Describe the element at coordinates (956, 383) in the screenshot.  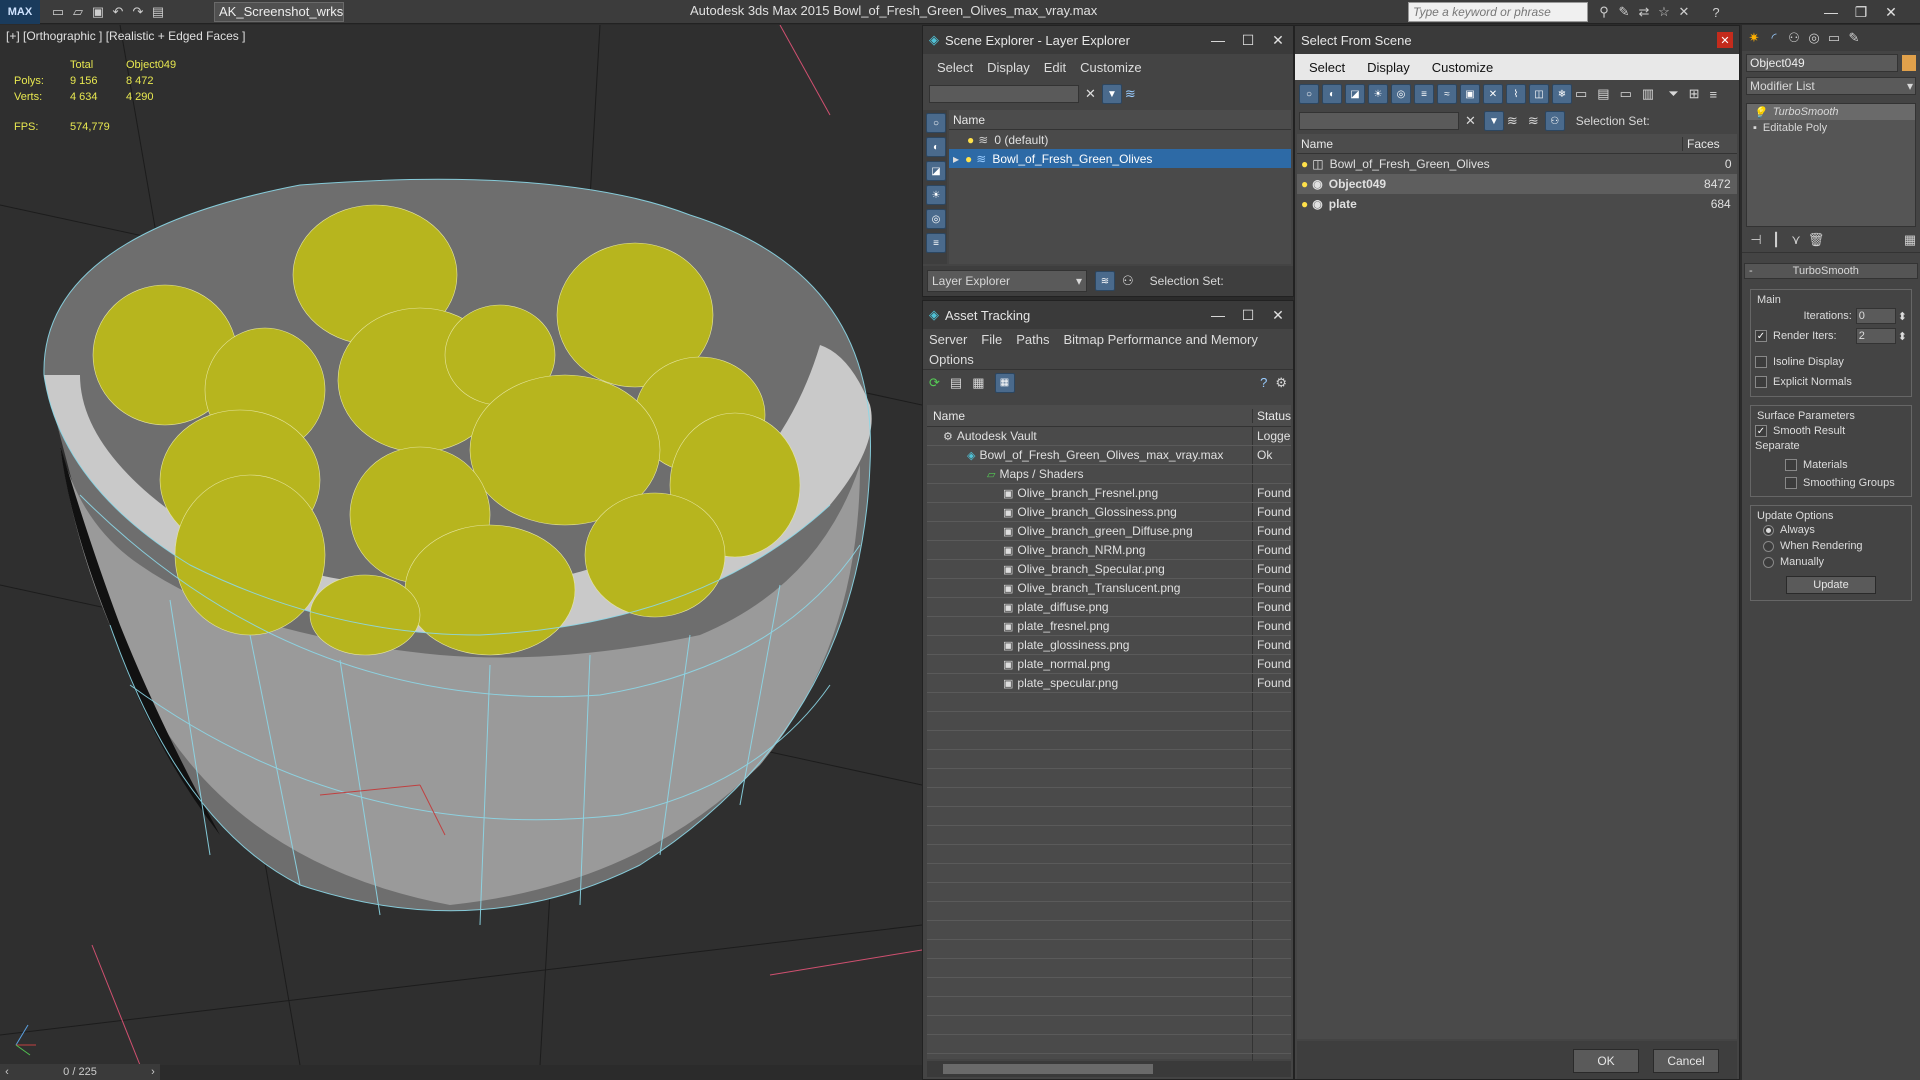
I see `list-view-icon: ▤` at that location.